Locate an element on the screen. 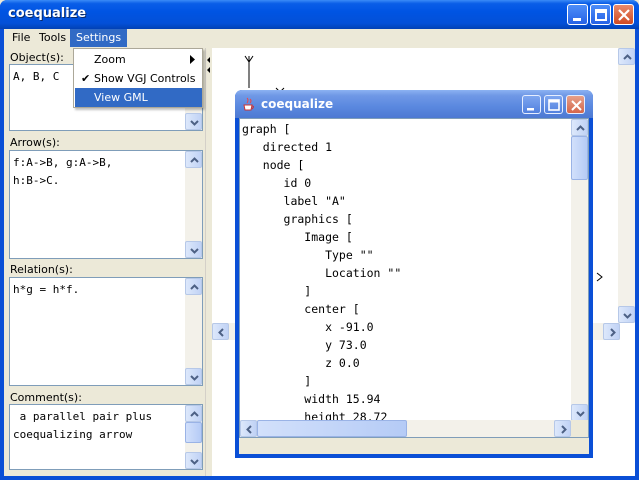 The width and height of the screenshot is (639, 480). relations-text: h*g = h*f. is located at coordinates (46, 289).